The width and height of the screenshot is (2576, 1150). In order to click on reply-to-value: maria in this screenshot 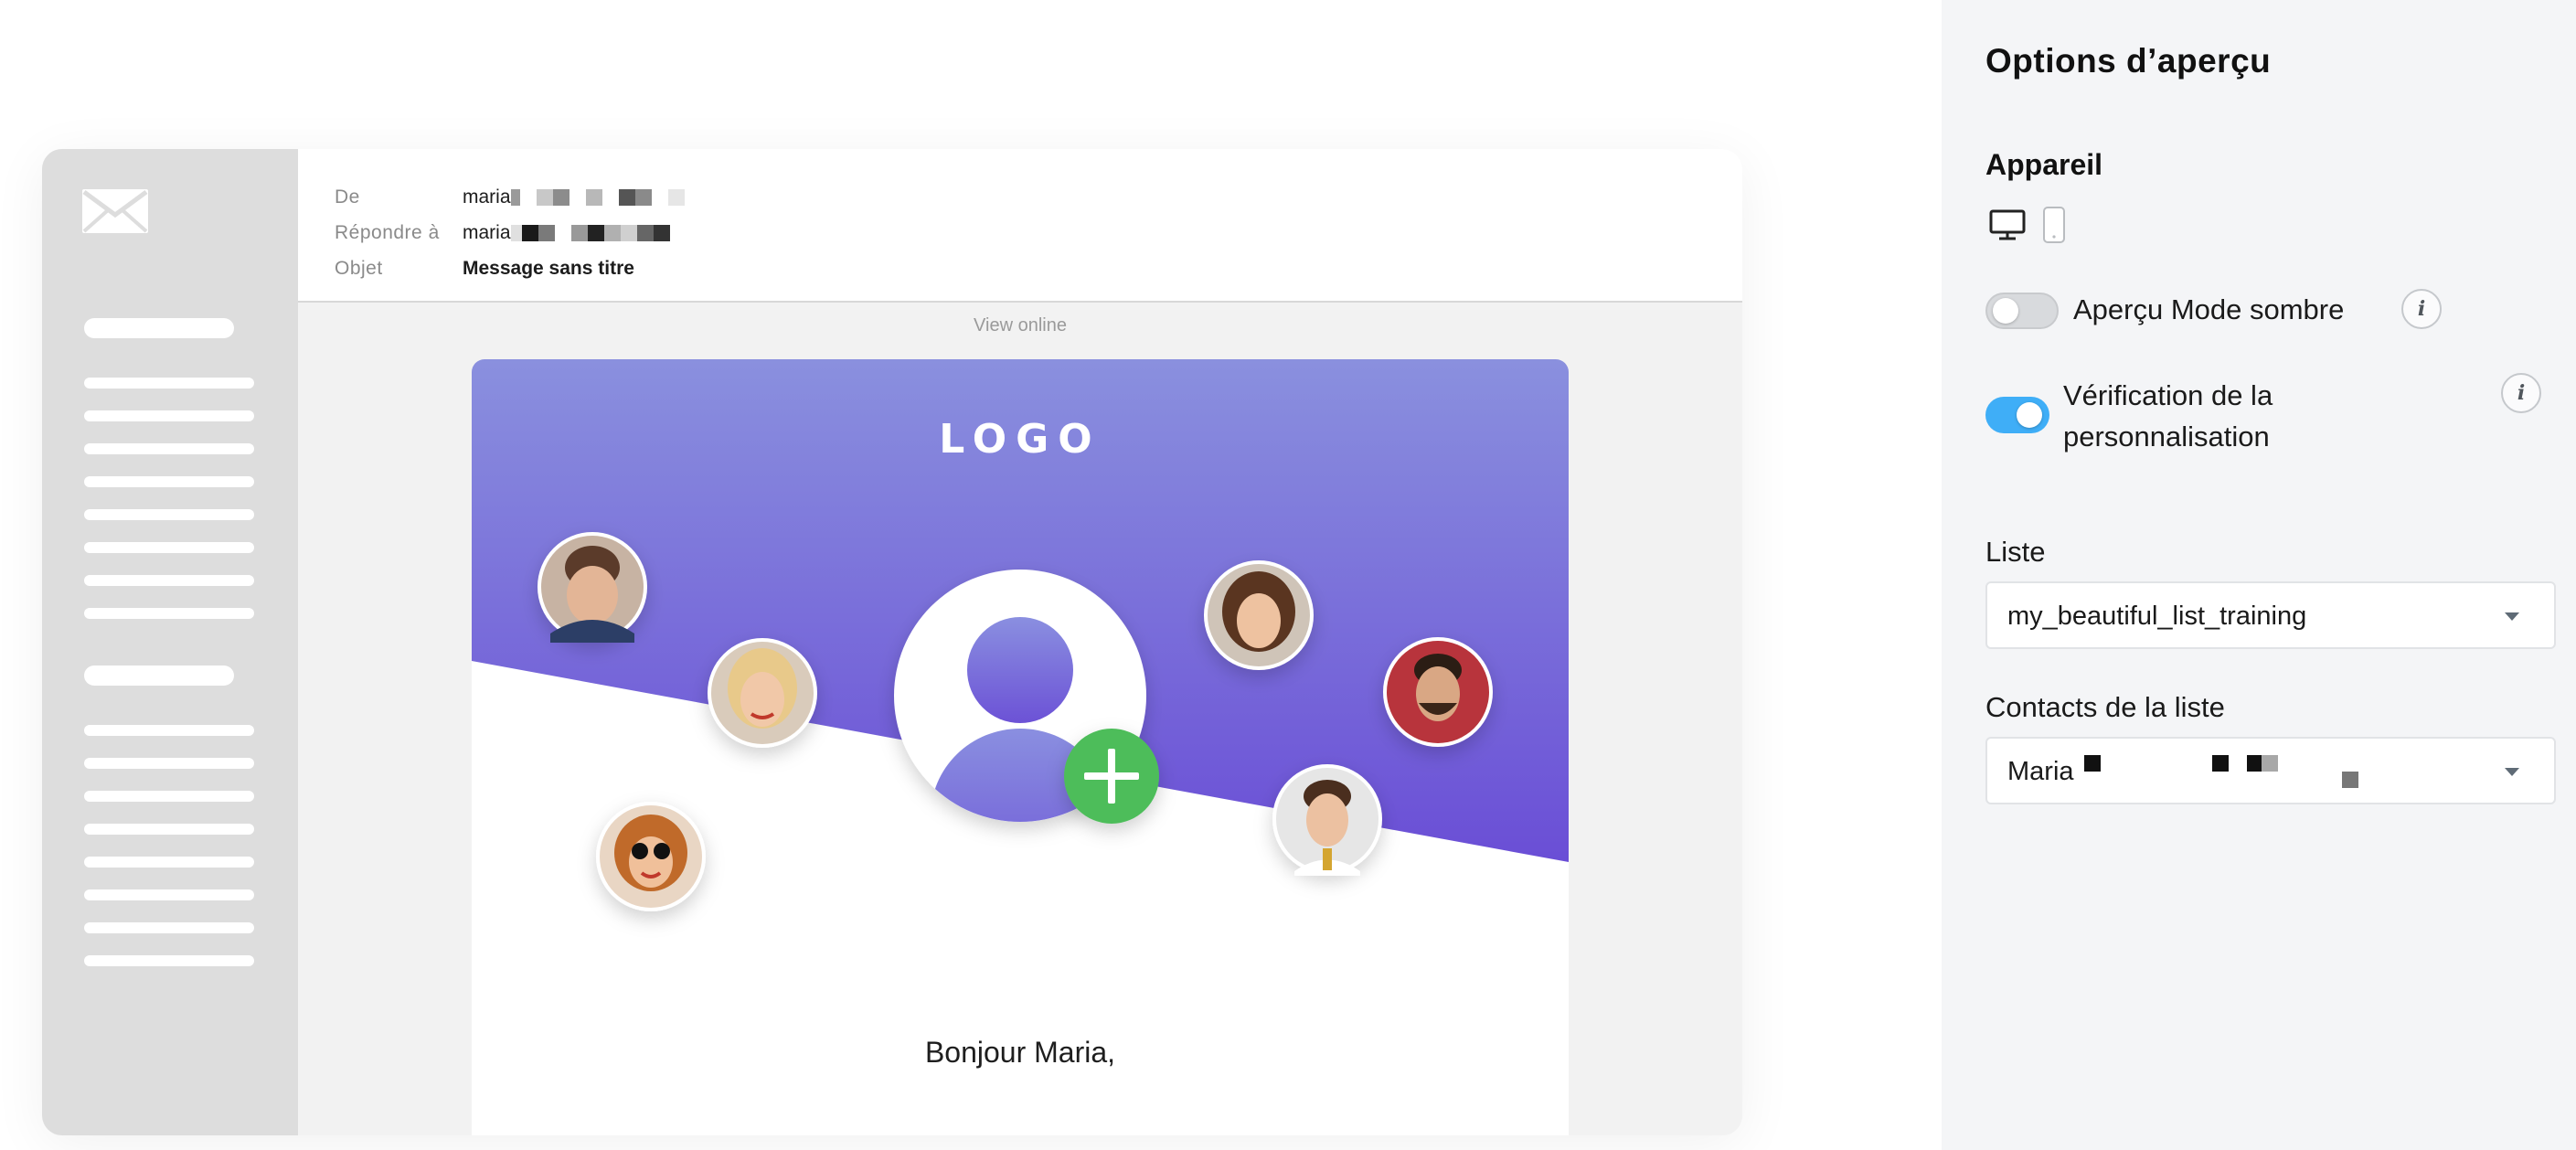, I will do `click(566, 233)`.